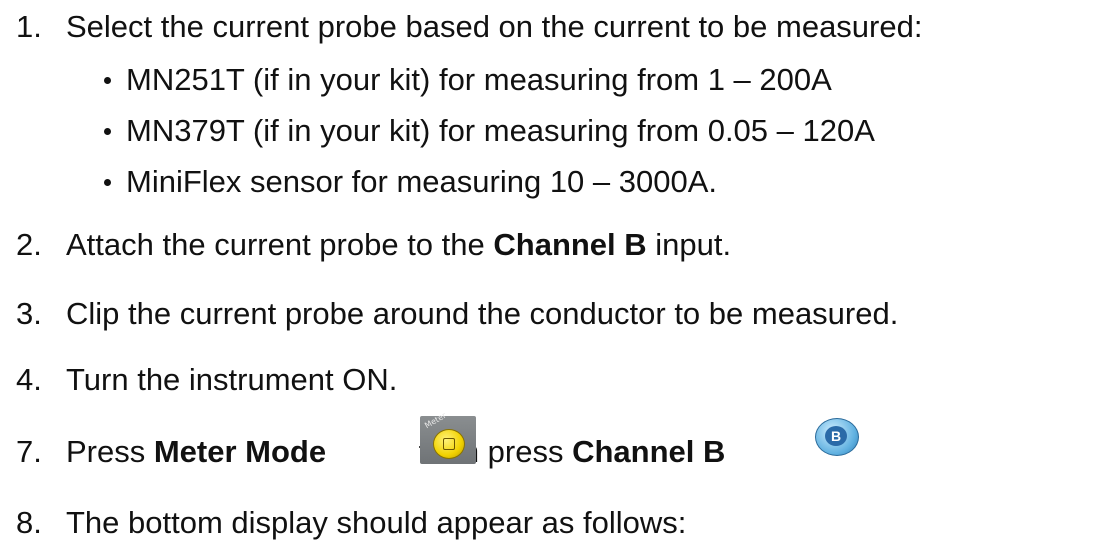 The width and height of the screenshot is (1099, 557). Describe the element at coordinates (435, 420) in the screenshot. I see `meter-label: Meter` at that location.